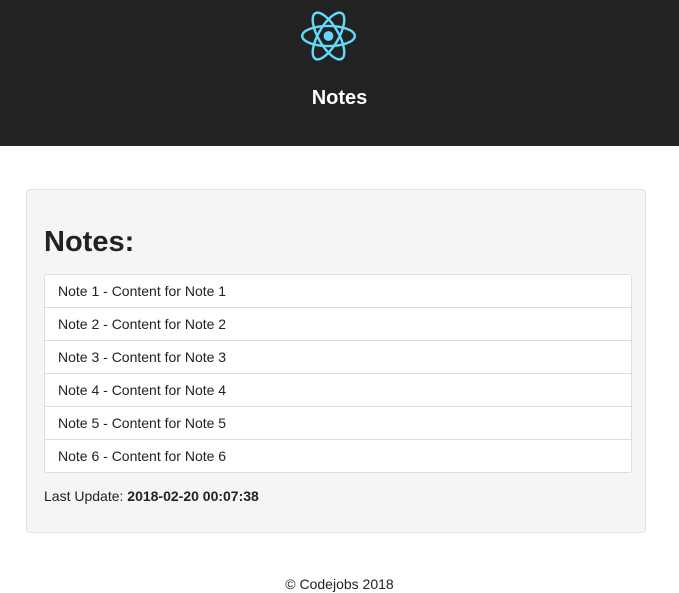  What do you see at coordinates (84, 496) in the screenshot?
I see `last-update-label: Last Update:` at bounding box center [84, 496].